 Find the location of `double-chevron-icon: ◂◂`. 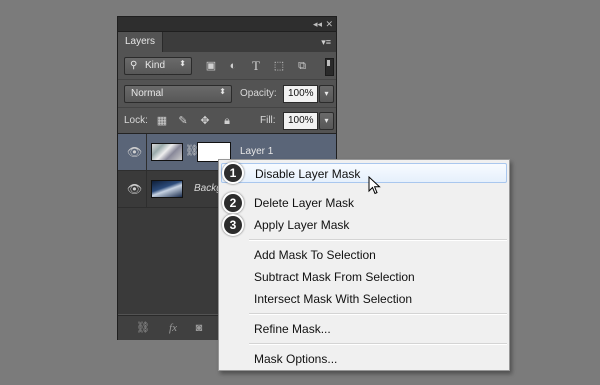

double-chevron-icon: ◂◂ is located at coordinates (317, 24).